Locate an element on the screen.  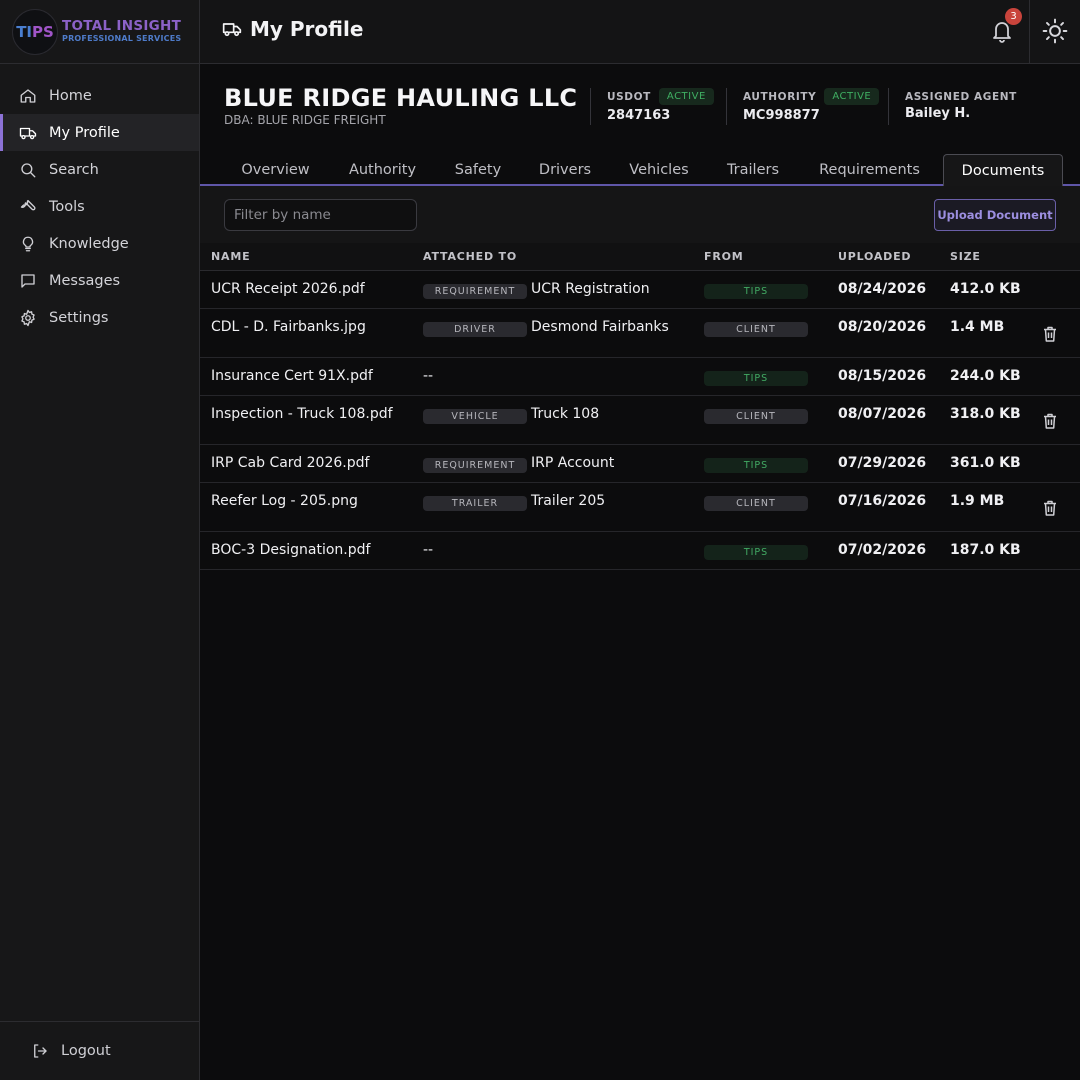
document-name: Inspection - Truck 108.pdf is located at coordinates (302, 414).